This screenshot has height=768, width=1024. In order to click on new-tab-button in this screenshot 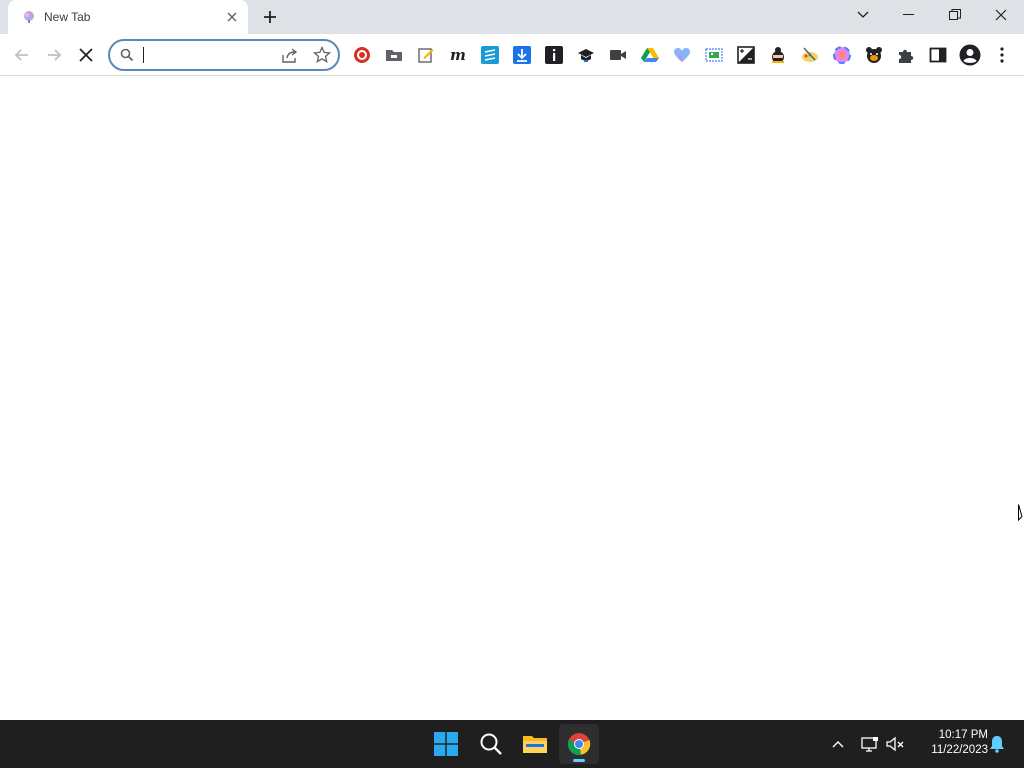, I will do `click(270, 17)`.